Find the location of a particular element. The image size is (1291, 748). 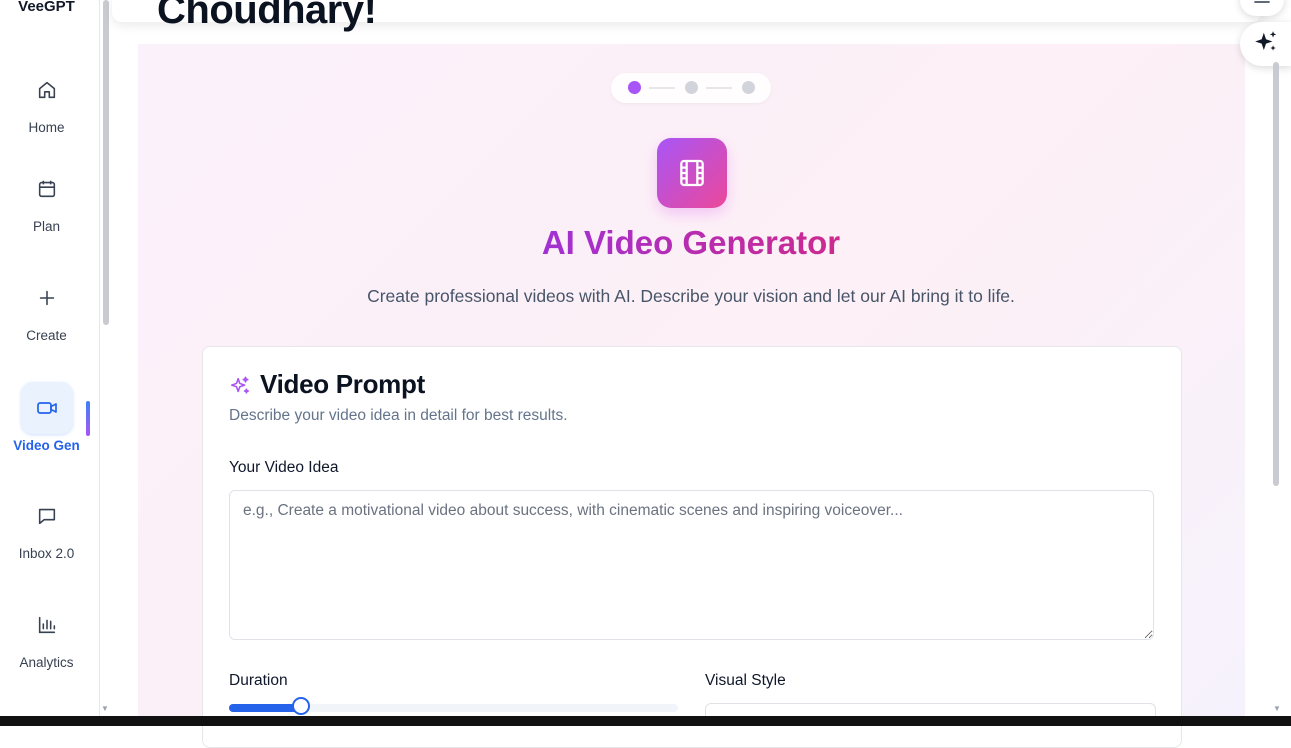

ai-assistant-button is located at coordinates (1265, 44).